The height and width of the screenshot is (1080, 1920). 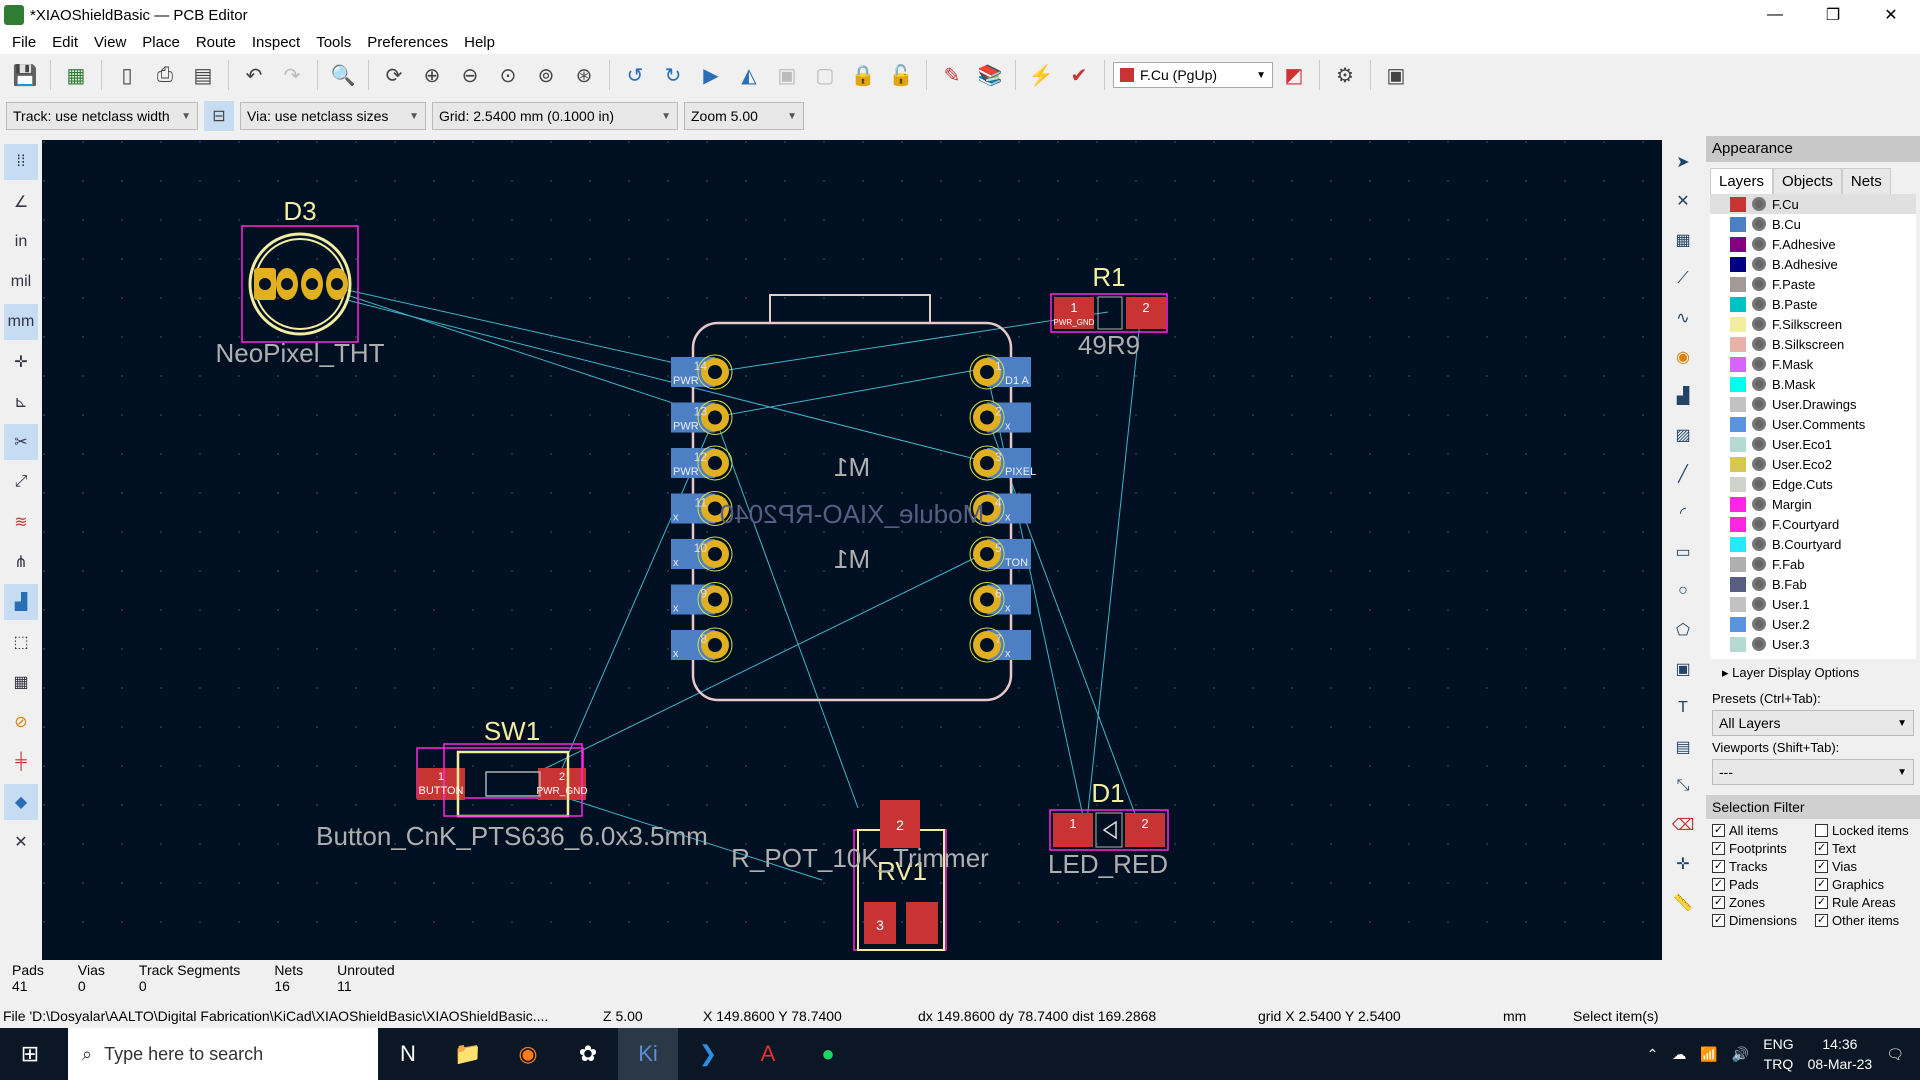 What do you see at coordinates (990, 75) in the screenshot?
I see `footprint-library-icon: 📚` at bounding box center [990, 75].